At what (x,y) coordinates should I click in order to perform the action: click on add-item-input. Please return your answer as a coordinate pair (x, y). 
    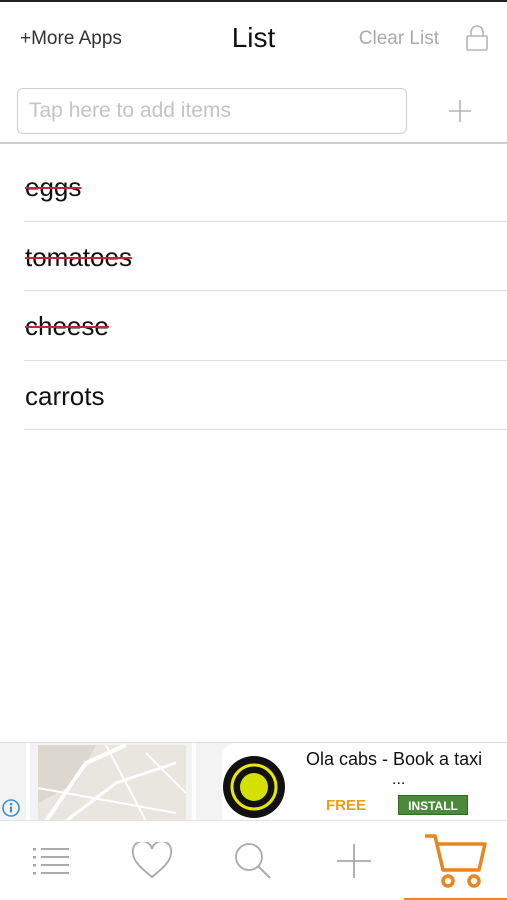
    Looking at the image, I should click on (212, 111).